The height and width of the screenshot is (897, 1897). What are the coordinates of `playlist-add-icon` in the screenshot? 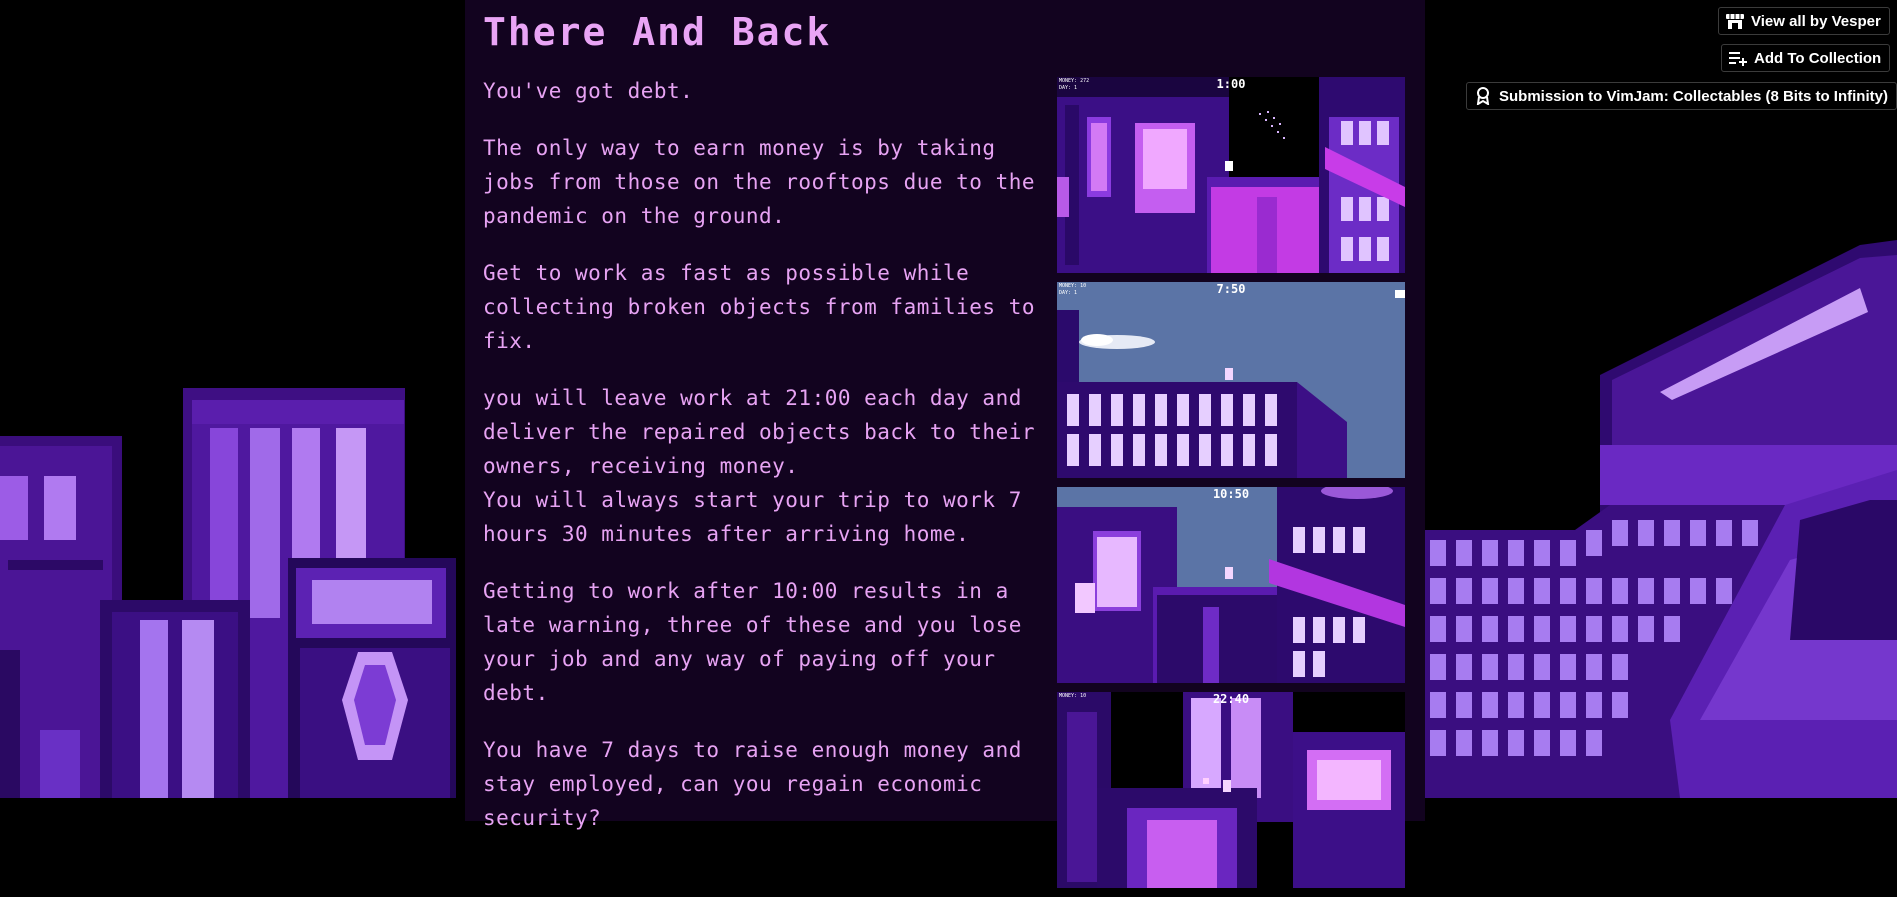 It's located at (1738, 58).